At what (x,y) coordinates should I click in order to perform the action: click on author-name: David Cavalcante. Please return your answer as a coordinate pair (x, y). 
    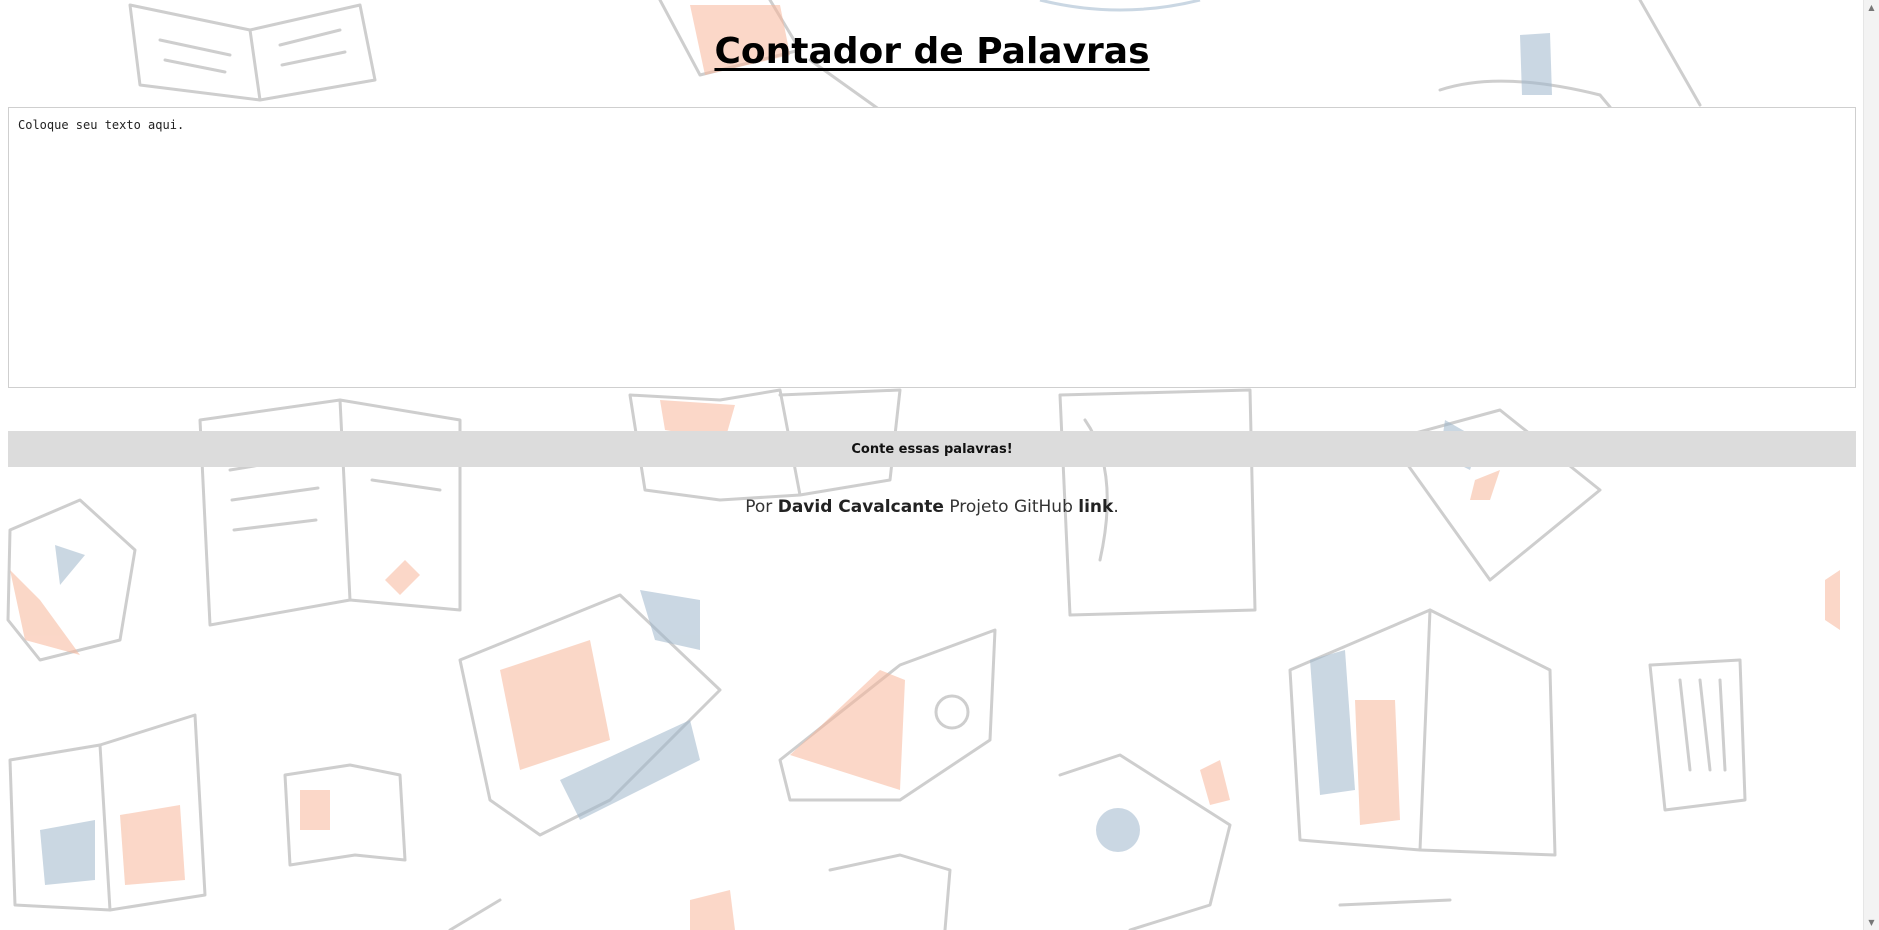
    Looking at the image, I should click on (860, 507).